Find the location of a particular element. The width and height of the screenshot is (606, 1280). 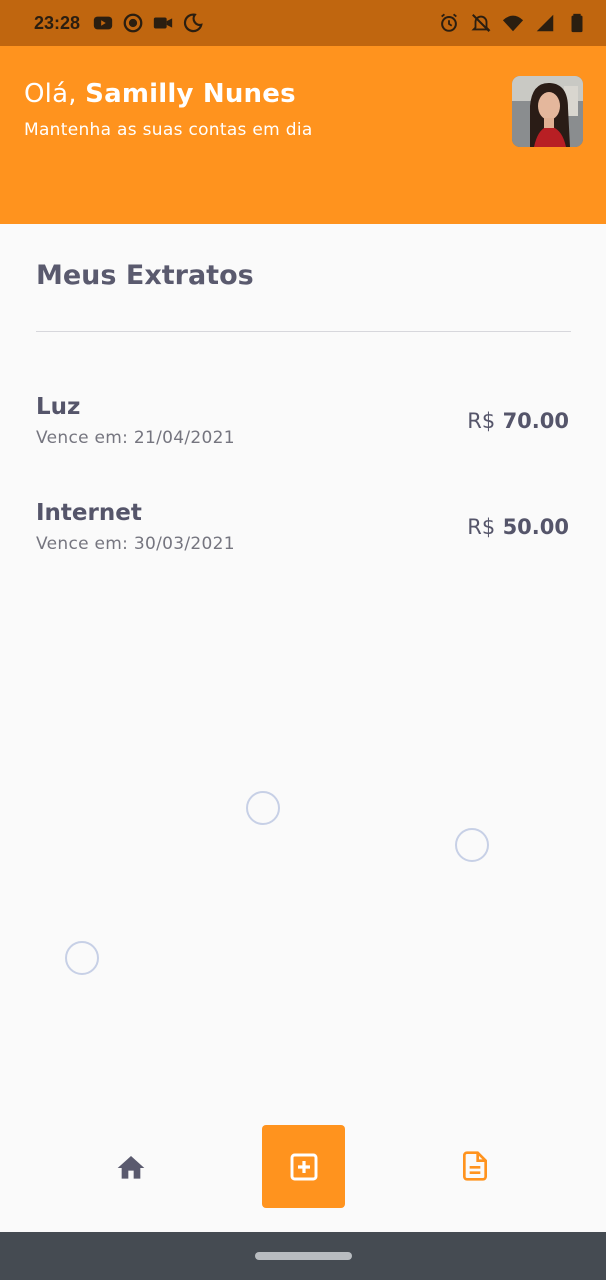

bill-title: Internet is located at coordinates (89, 513).